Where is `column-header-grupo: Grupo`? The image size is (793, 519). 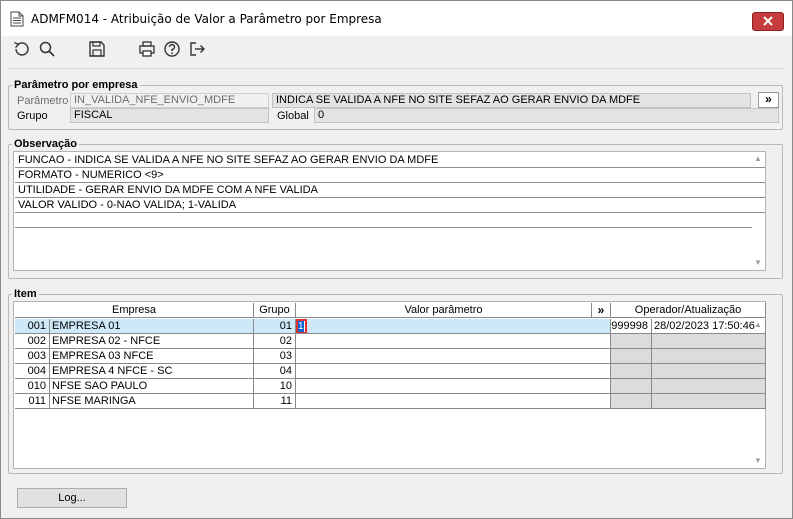
column-header-grupo: Grupo is located at coordinates (275, 310).